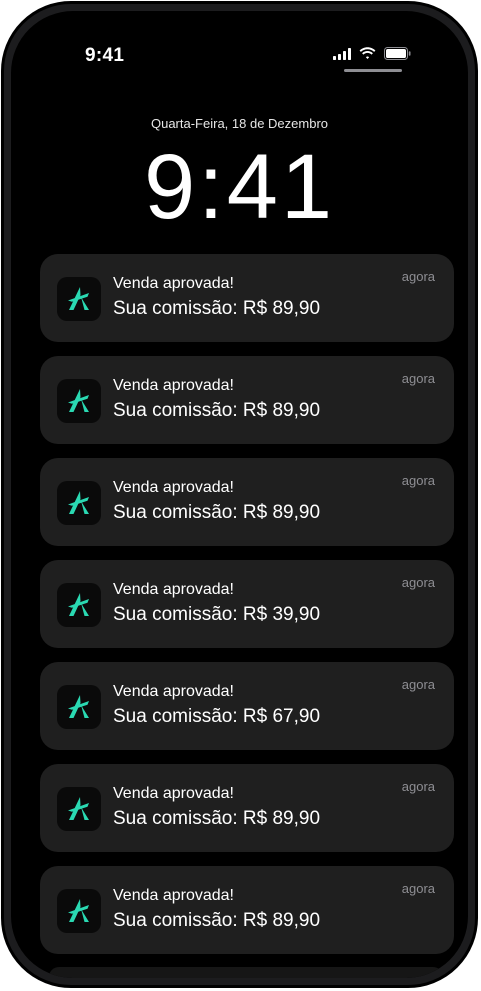 The width and height of the screenshot is (481, 991). Describe the element at coordinates (105, 55) in the screenshot. I see `status-bar-time: 9:41` at that location.